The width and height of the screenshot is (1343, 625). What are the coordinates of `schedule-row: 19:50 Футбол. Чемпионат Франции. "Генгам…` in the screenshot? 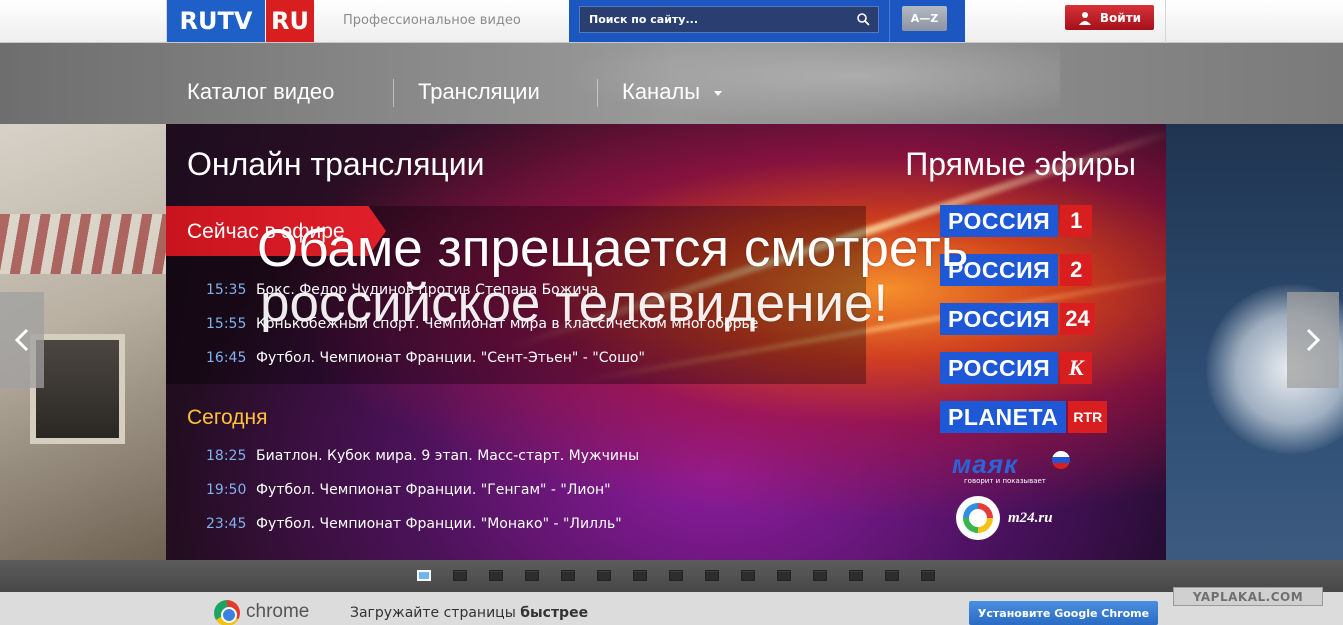 It's located at (408, 490).